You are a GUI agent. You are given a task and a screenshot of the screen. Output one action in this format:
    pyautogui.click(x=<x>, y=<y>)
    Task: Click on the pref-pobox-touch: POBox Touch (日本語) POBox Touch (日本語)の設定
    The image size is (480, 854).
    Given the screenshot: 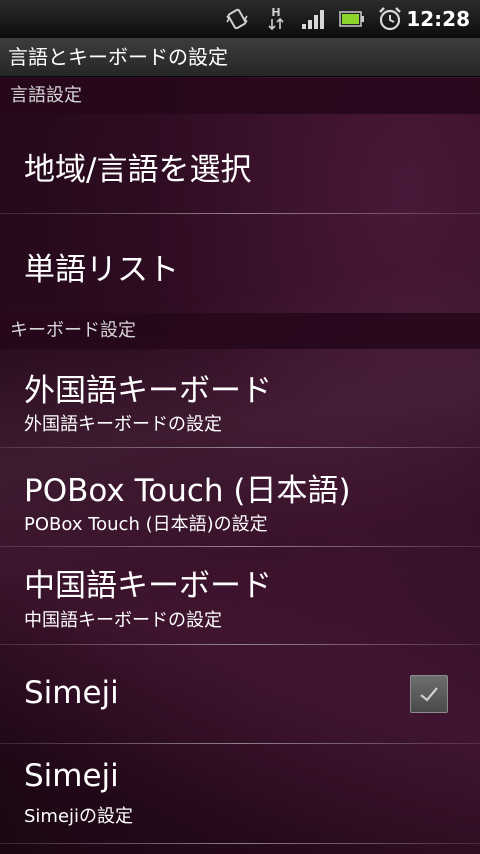 What is the action you would take?
    pyautogui.click(x=240, y=497)
    